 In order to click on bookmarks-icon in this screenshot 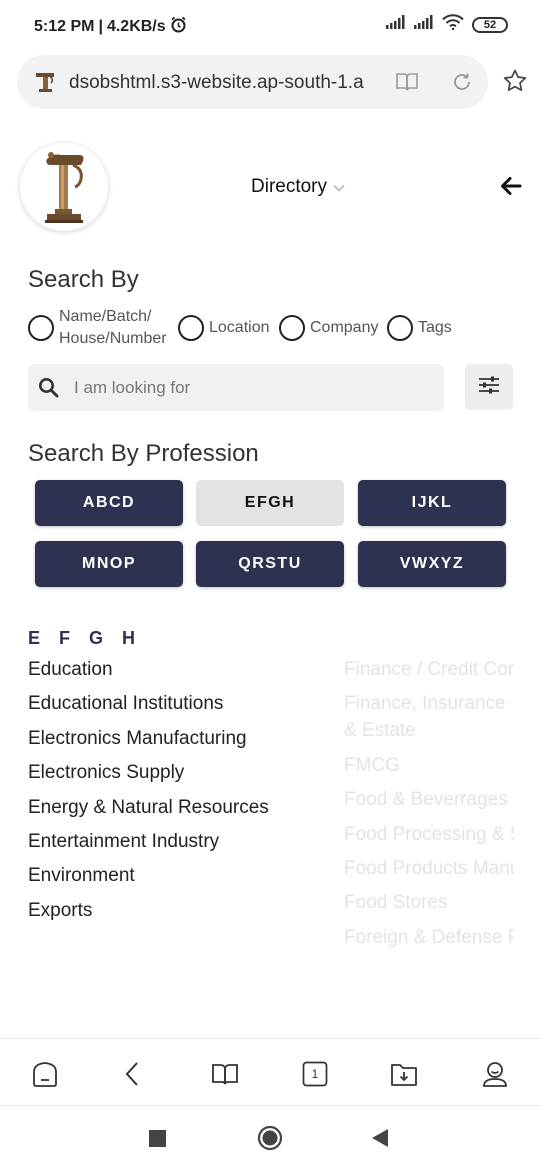, I will do `click(225, 1074)`.